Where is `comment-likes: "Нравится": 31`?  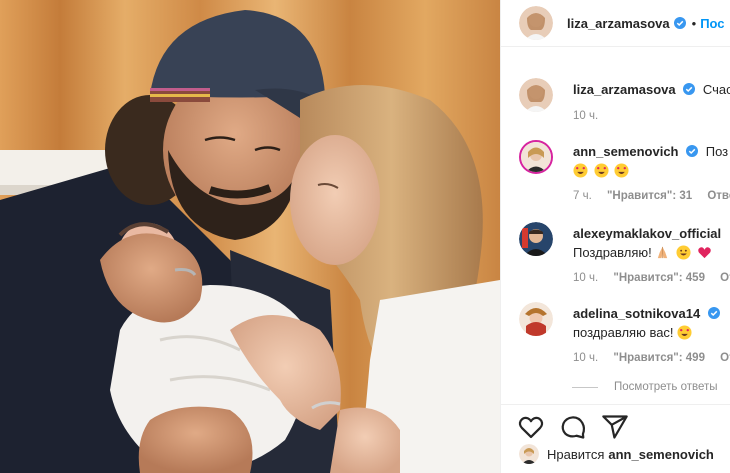 comment-likes: "Нравится": 31 is located at coordinates (649, 196).